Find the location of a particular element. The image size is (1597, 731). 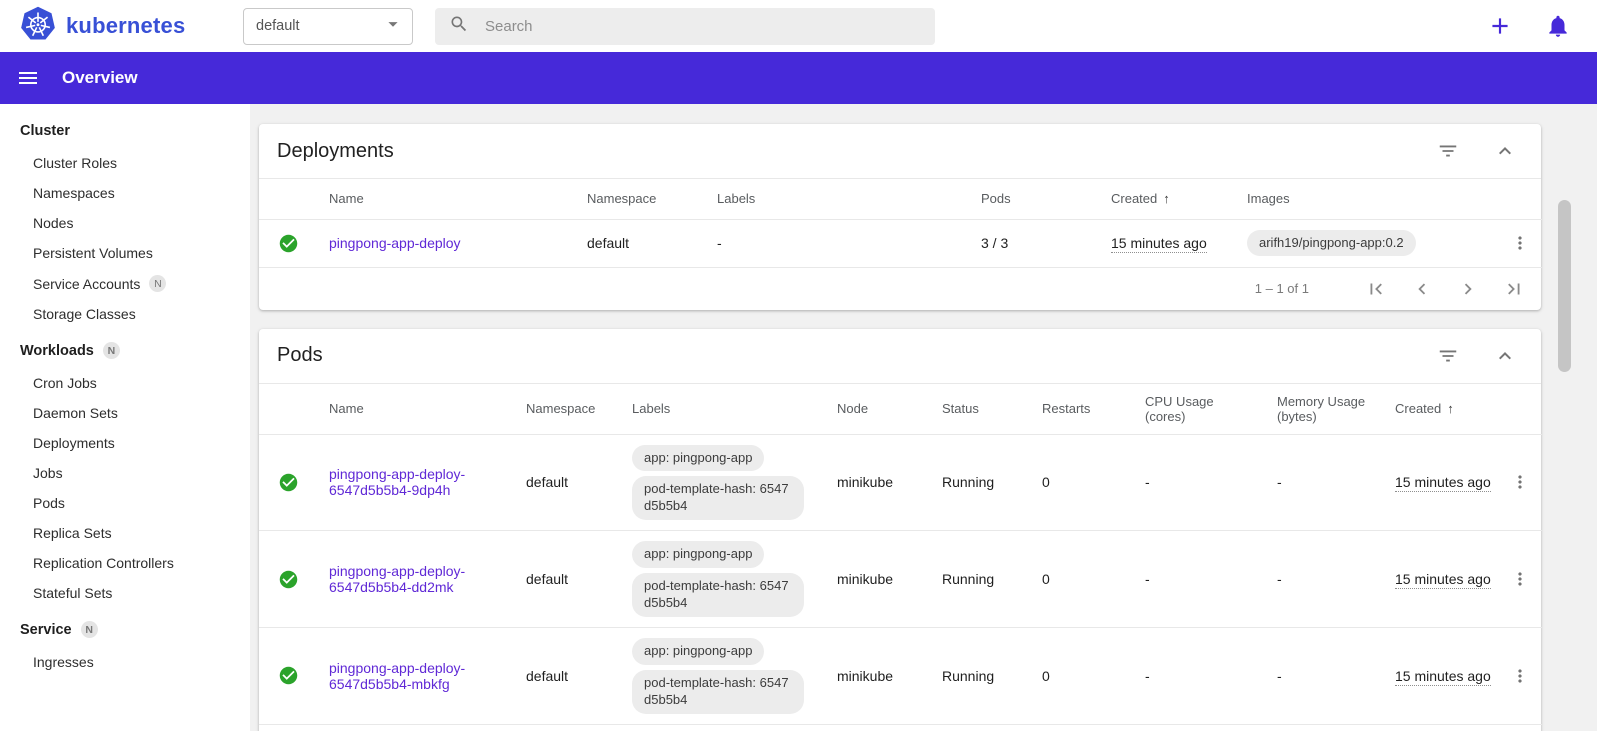

sidebar-item-label: Namespaces is located at coordinates (74, 193).